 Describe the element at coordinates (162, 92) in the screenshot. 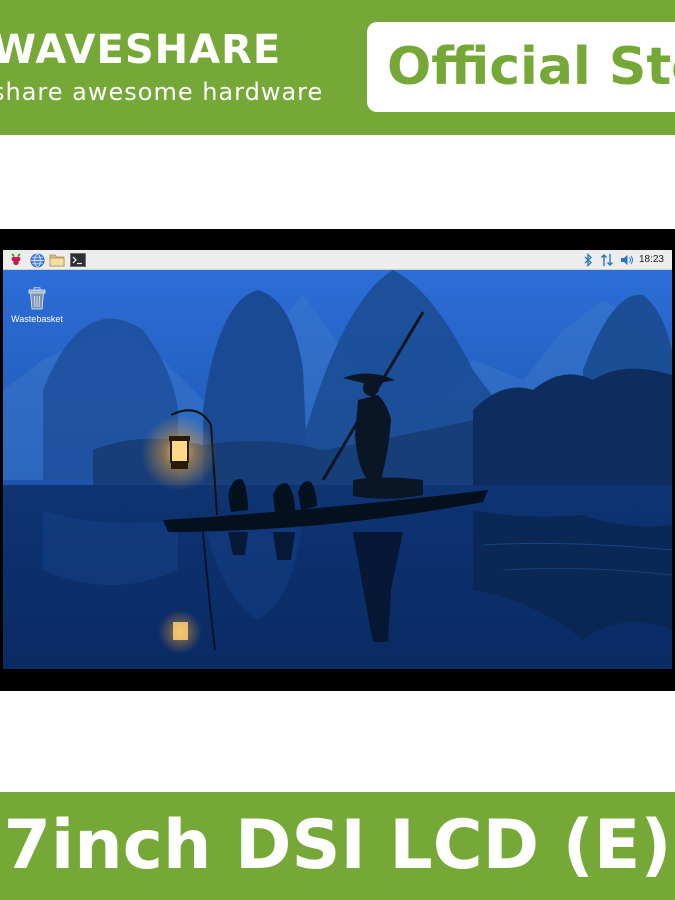

I see `brand-tagline: share awesome hardware` at that location.